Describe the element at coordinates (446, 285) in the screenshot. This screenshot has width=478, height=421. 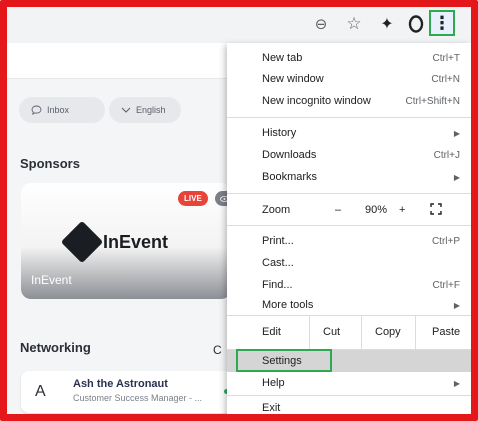
I see `menu-shortcut: Ctrl+F` at that location.